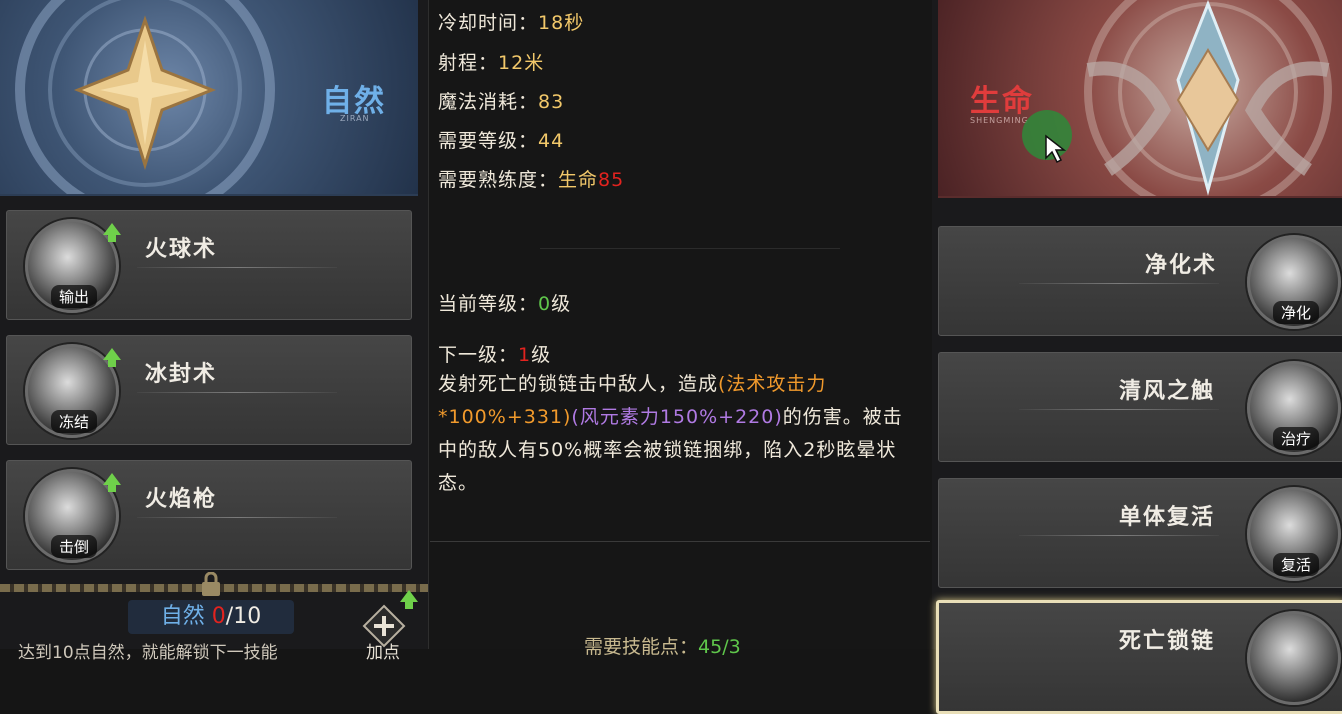 This screenshot has width=1342, height=714. What do you see at coordinates (1002, 101) in the screenshot?
I see `life-school-title: 生命` at bounding box center [1002, 101].